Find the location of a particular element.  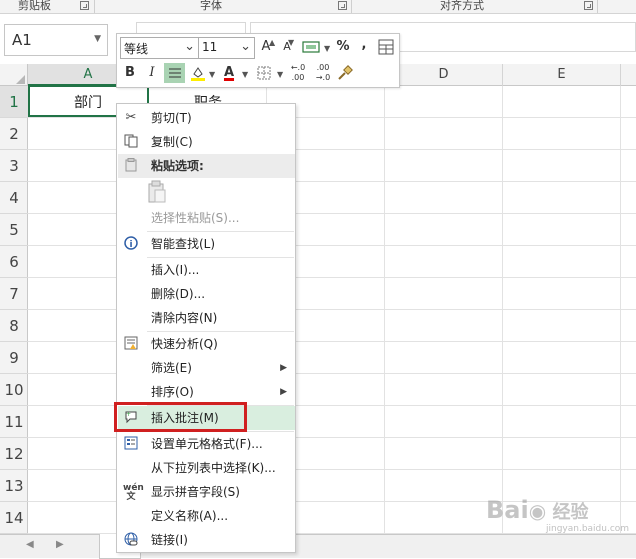

fill-color-icon is located at coordinates (198, 73).